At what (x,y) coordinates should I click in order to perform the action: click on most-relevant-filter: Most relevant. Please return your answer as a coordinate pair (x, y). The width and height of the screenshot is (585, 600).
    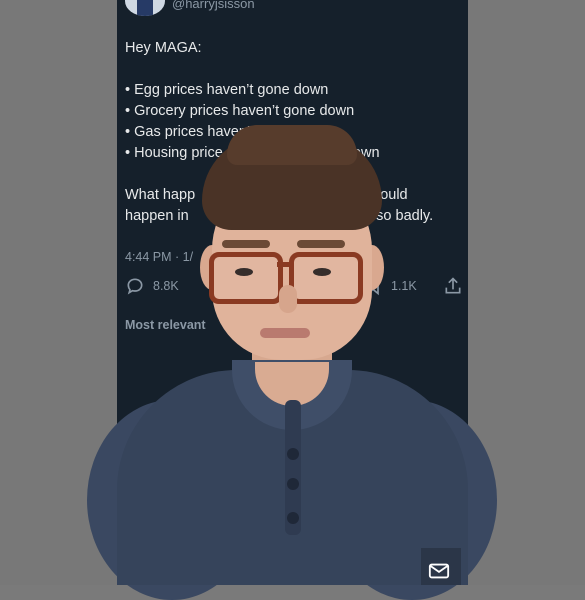
    Looking at the image, I should click on (165, 325).